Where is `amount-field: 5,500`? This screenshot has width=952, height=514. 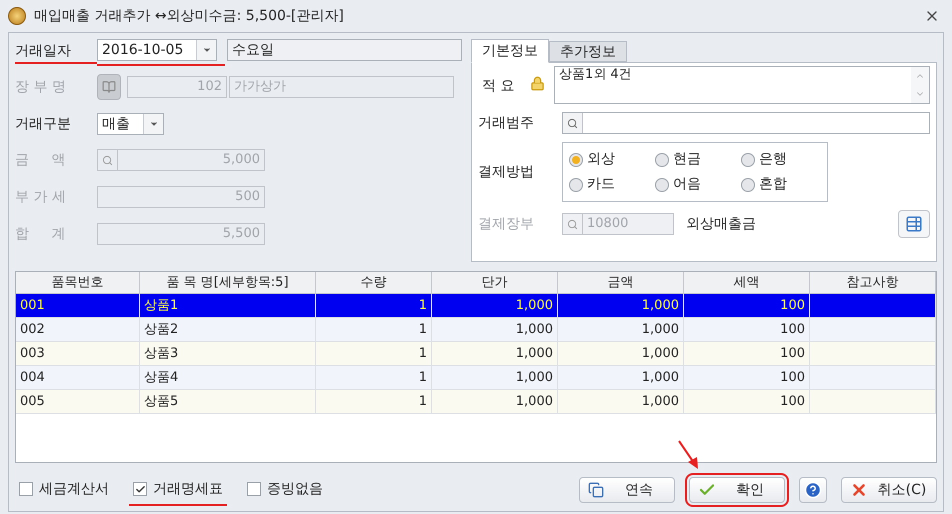
amount-field: 5,500 is located at coordinates (181, 234).